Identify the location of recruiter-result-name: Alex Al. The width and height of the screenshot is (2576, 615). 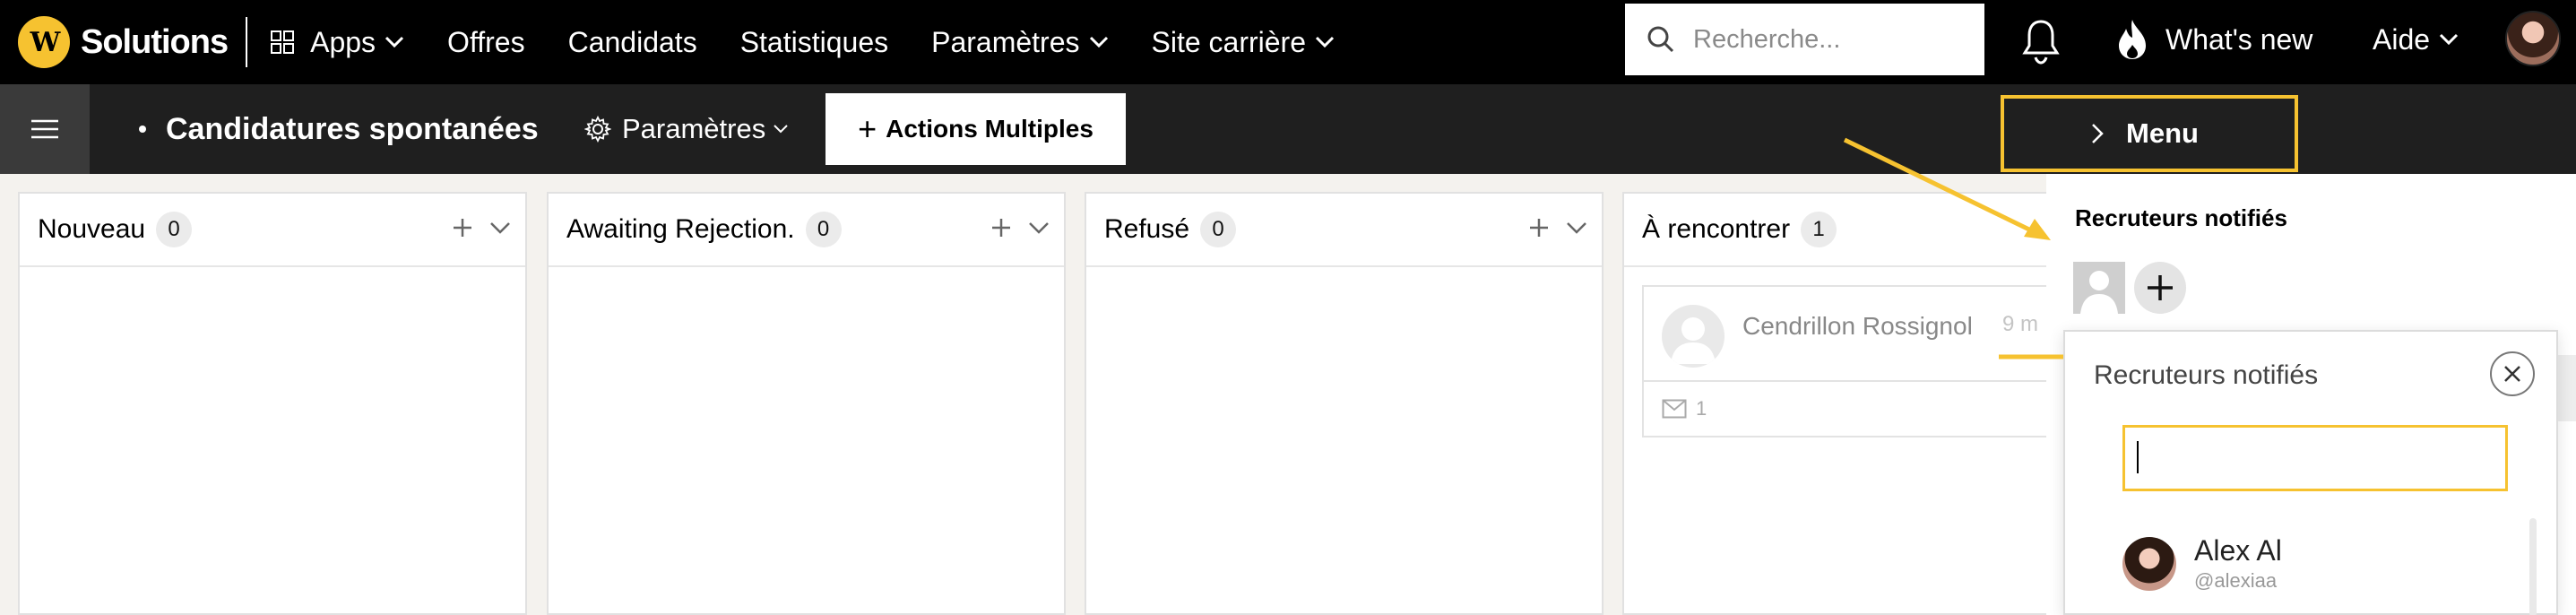
(2238, 550).